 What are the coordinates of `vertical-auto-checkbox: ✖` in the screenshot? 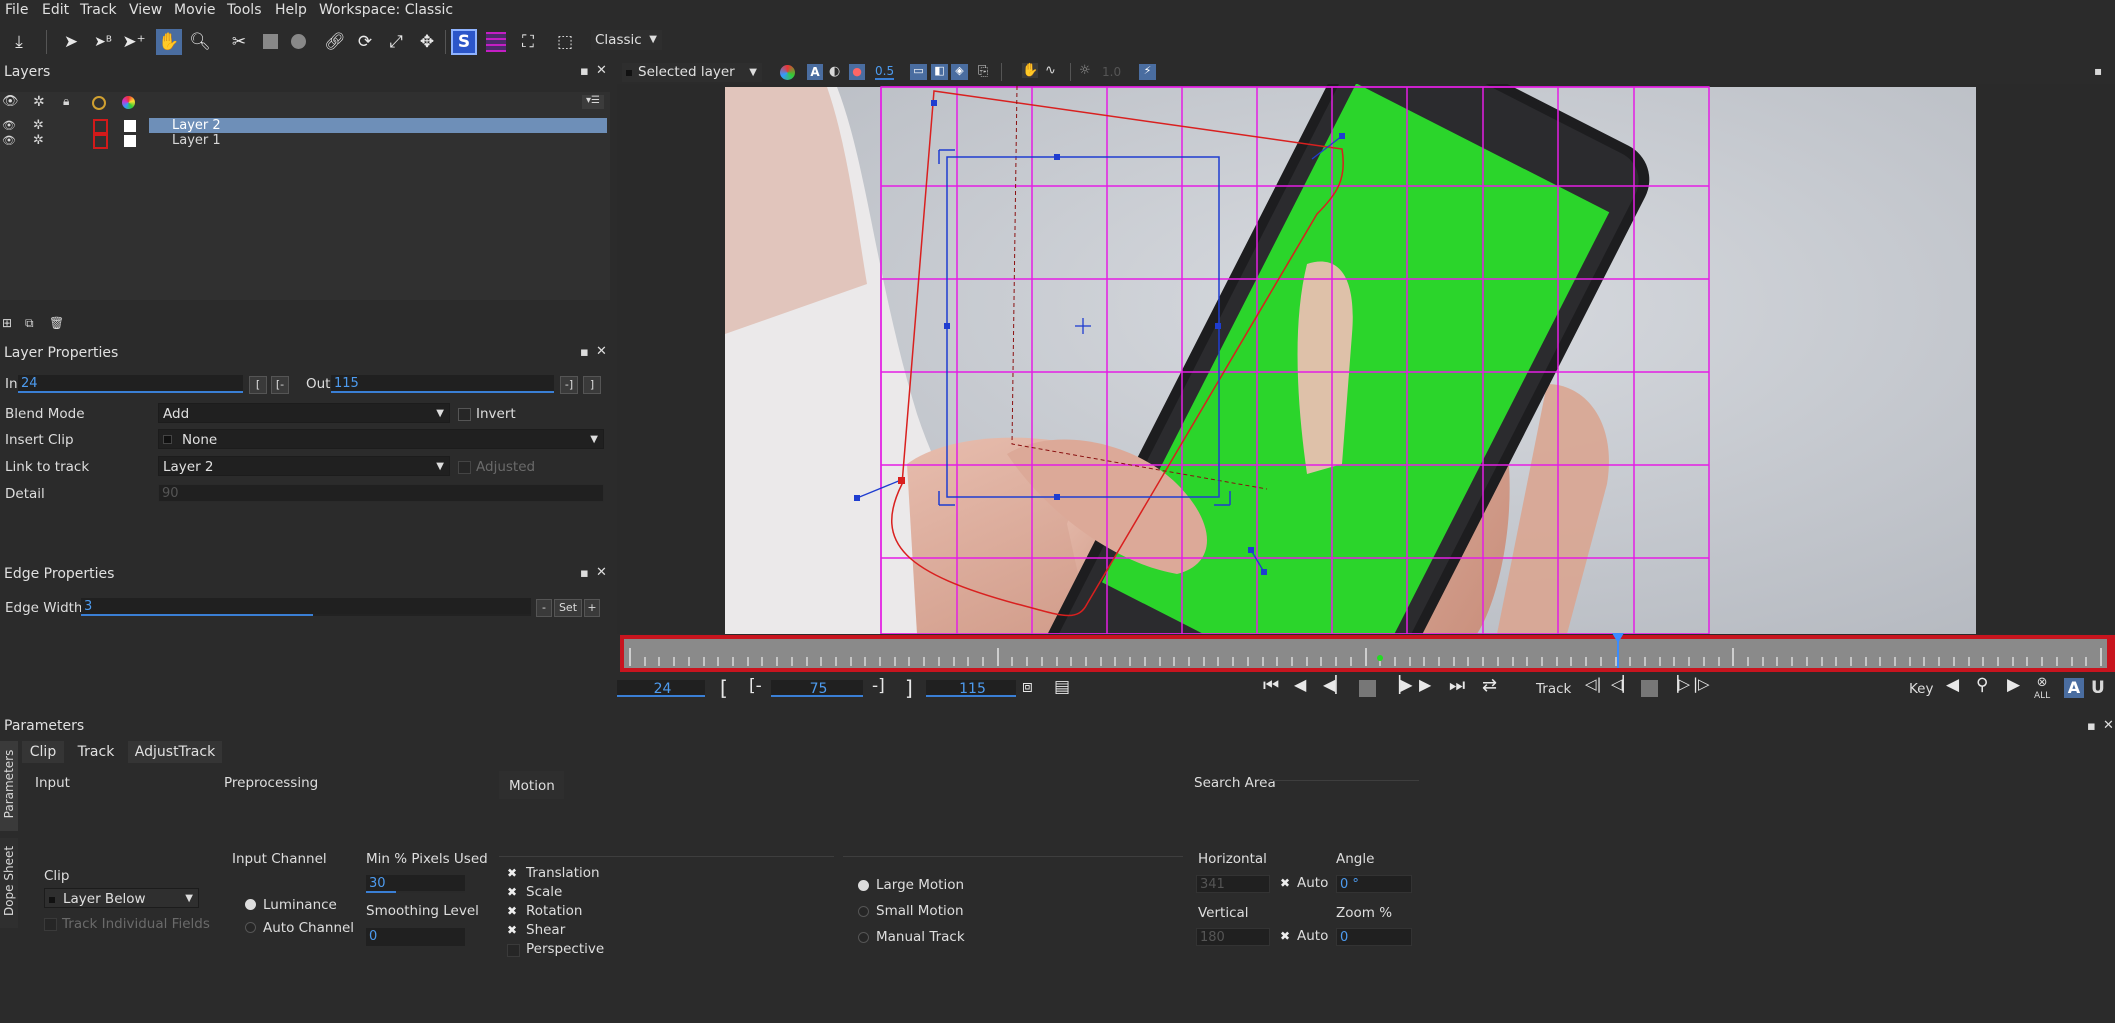 It's located at (1285, 936).